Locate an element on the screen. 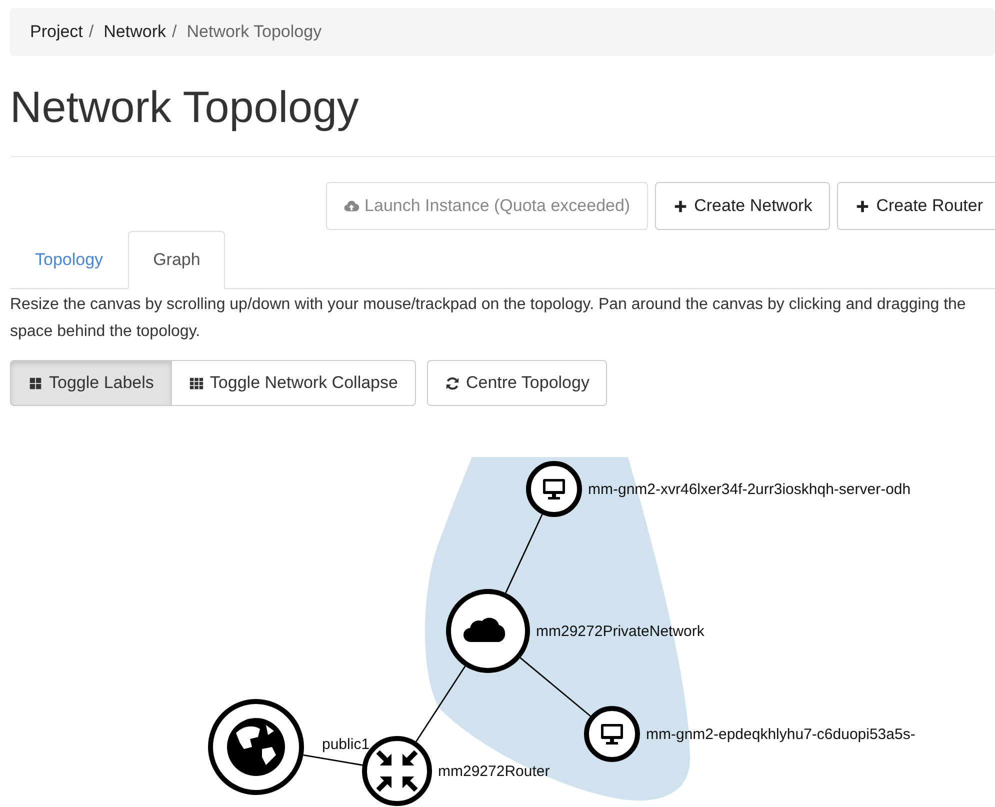 The image size is (995, 807). node-label: public1 is located at coordinates (346, 744).